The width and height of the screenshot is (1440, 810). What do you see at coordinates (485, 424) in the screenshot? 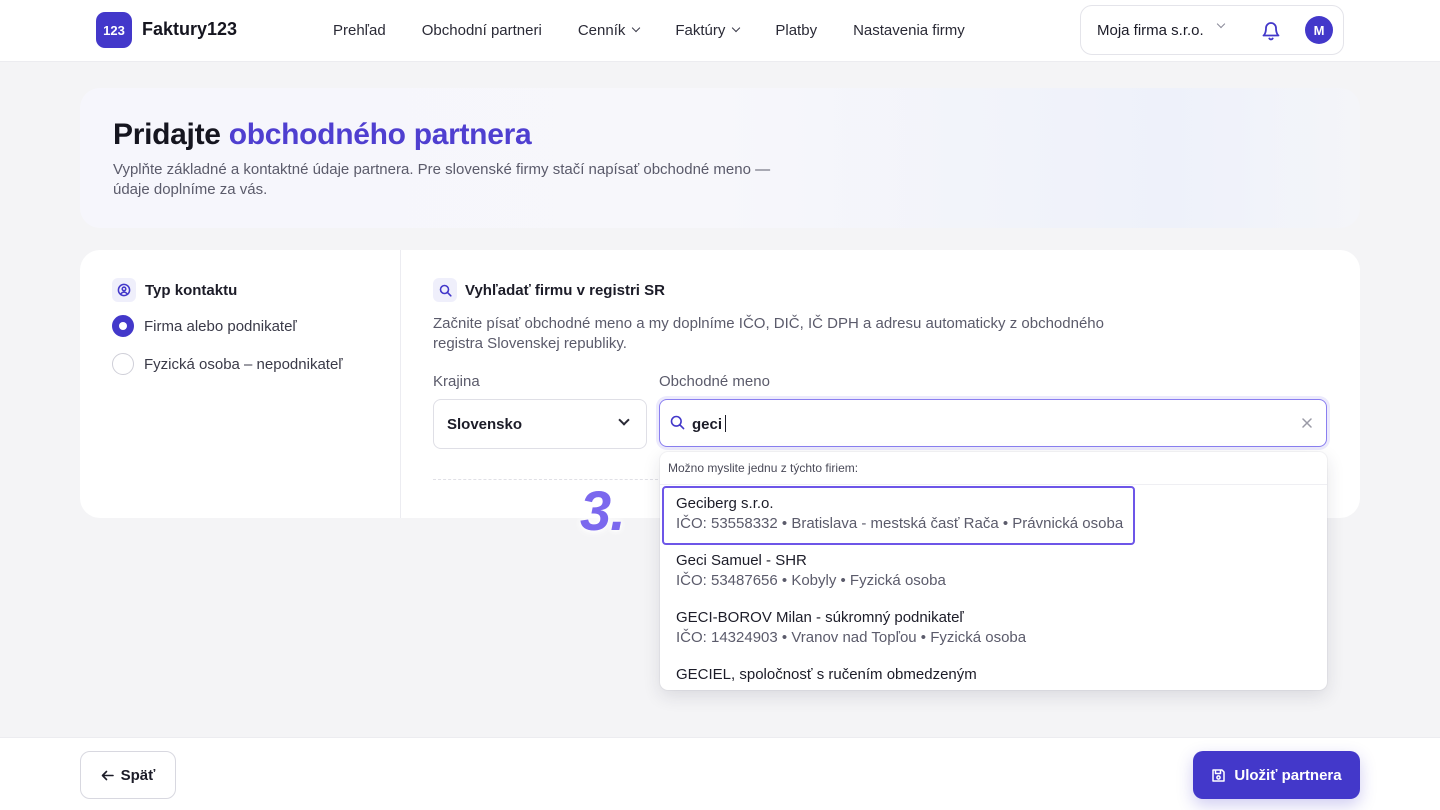
I see `country-select-value: Slovensko` at bounding box center [485, 424].